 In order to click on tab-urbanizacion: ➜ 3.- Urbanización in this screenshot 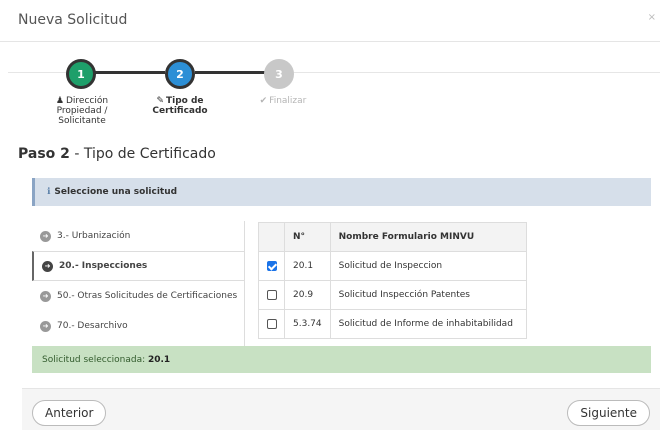, I will do `click(138, 236)`.